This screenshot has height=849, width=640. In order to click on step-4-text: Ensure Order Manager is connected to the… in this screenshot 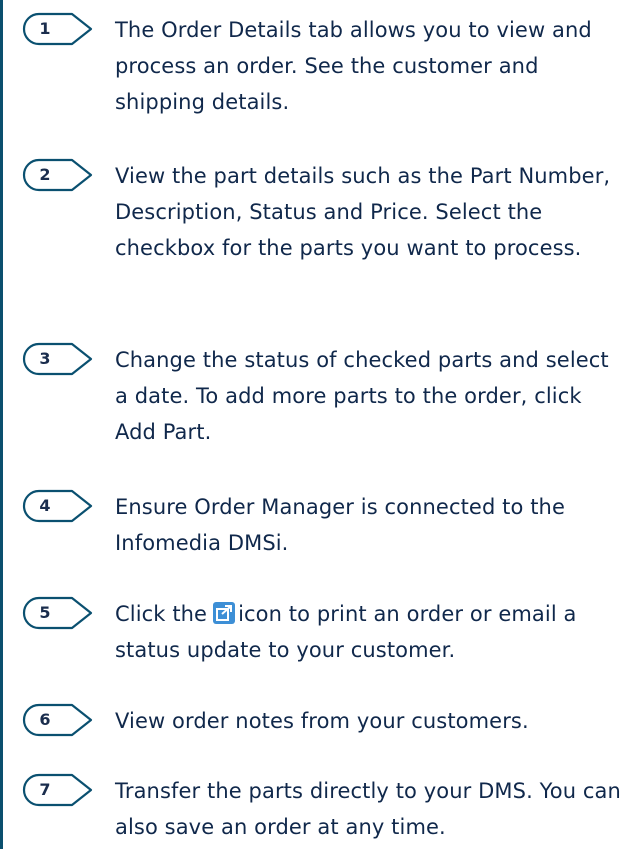, I will do `click(340, 525)`.